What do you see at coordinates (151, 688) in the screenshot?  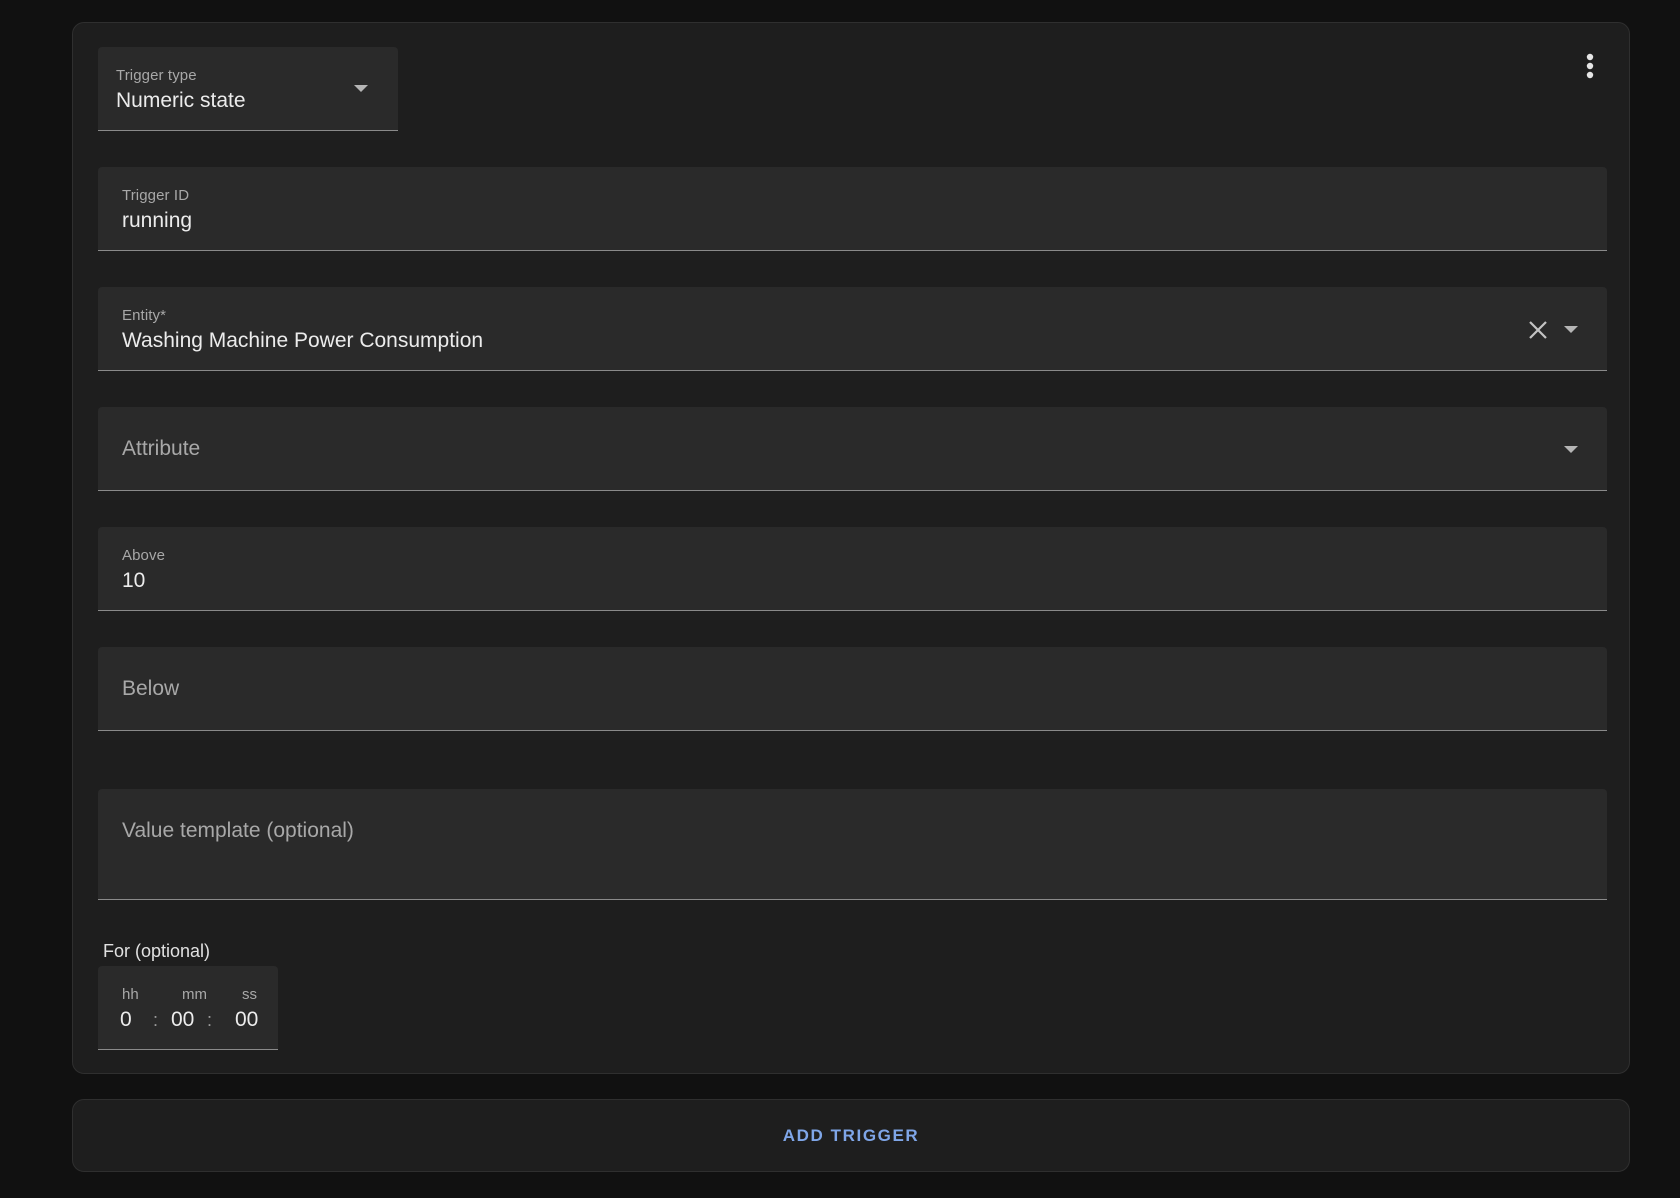 I see `below-placeholder: Below` at bounding box center [151, 688].